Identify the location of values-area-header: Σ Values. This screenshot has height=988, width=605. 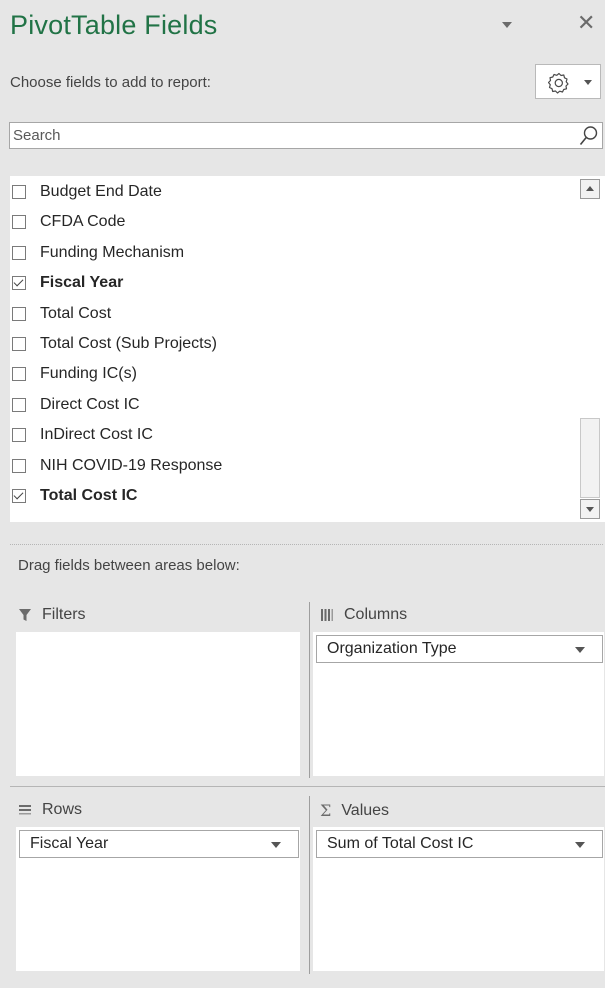
(354, 810).